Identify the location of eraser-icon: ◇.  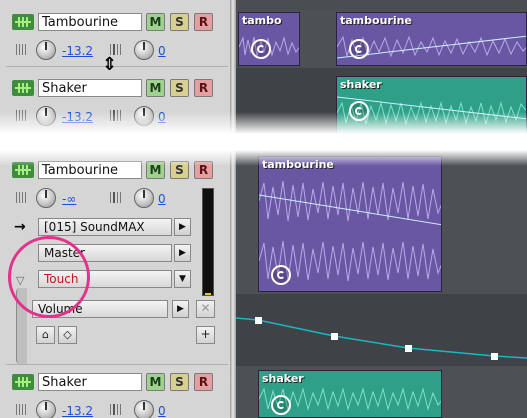
(67, 335).